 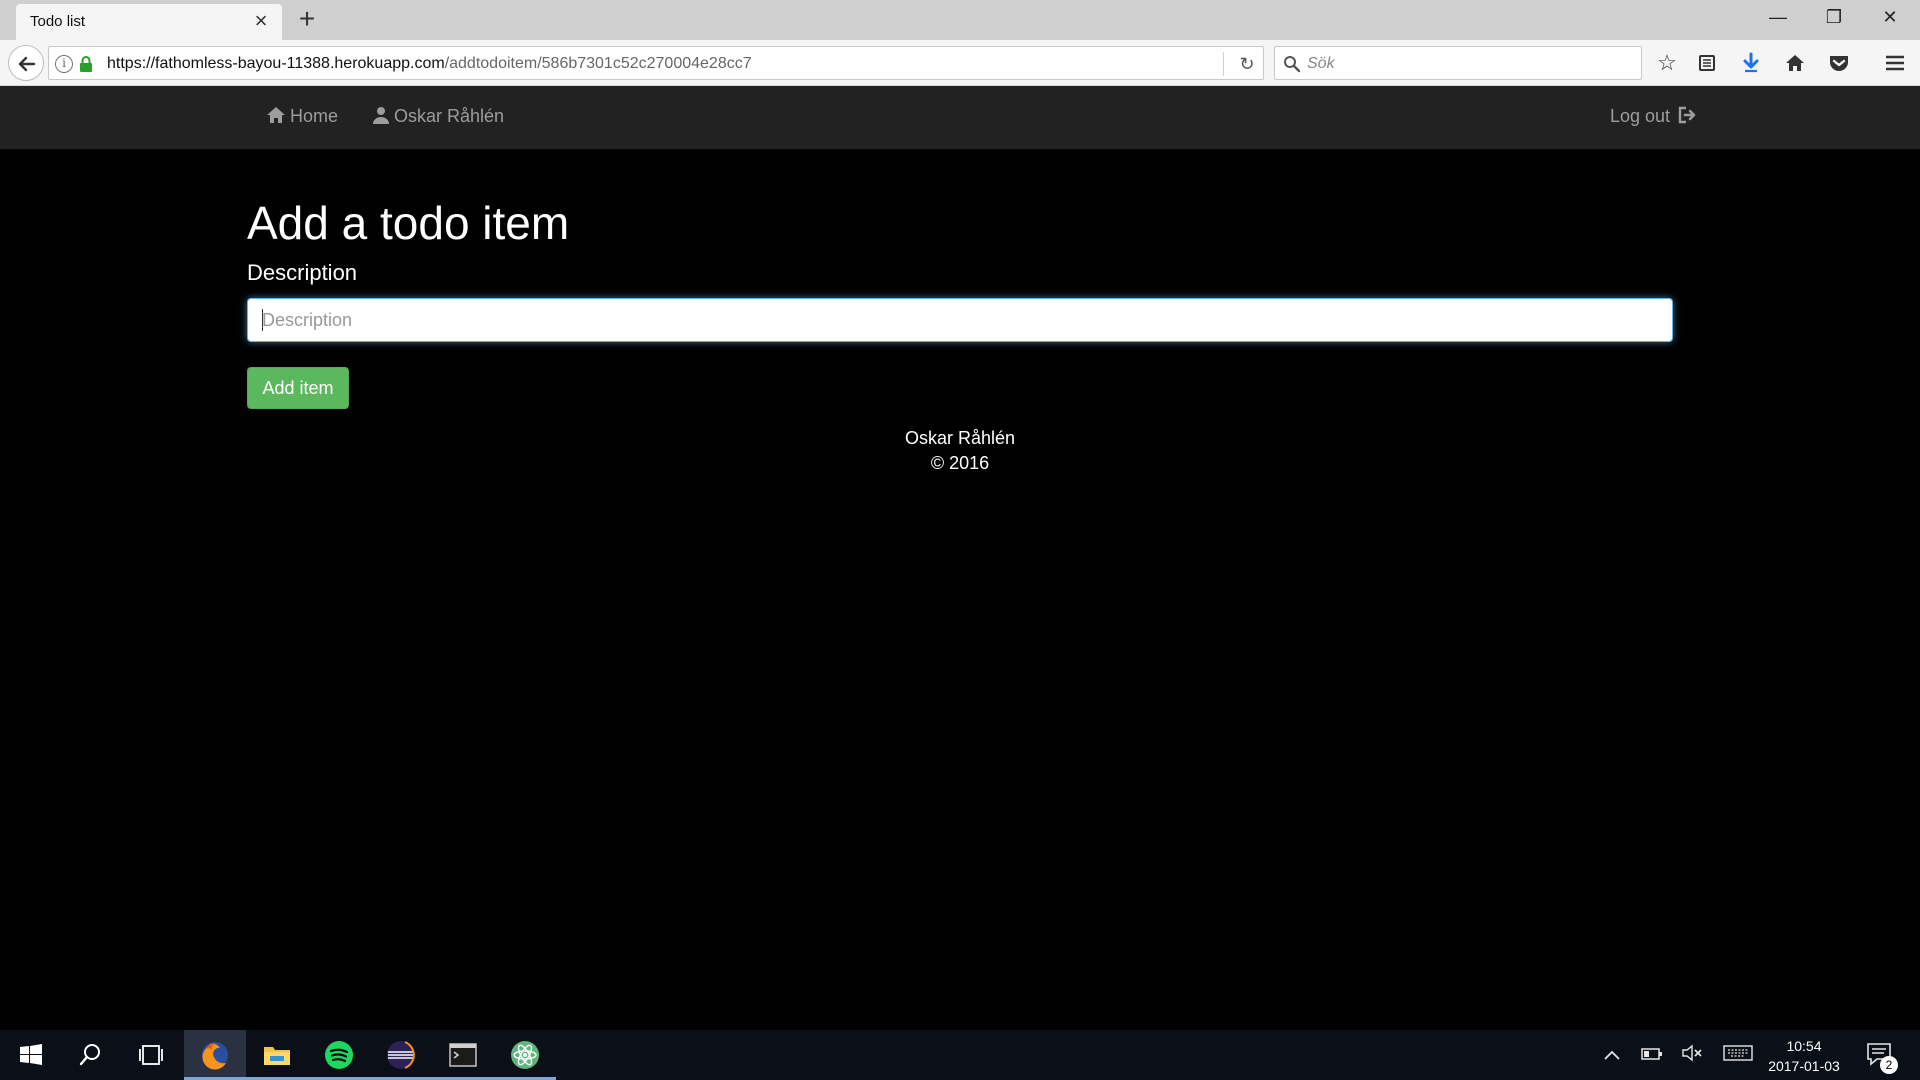 I want to click on page-footer: Oskar Råhlén © 2016, so click(x=960, y=451).